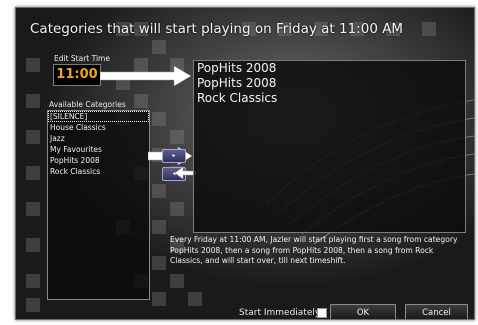  What do you see at coordinates (436, 311) in the screenshot?
I see `cancel-button: Cancel` at bounding box center [436, 311].